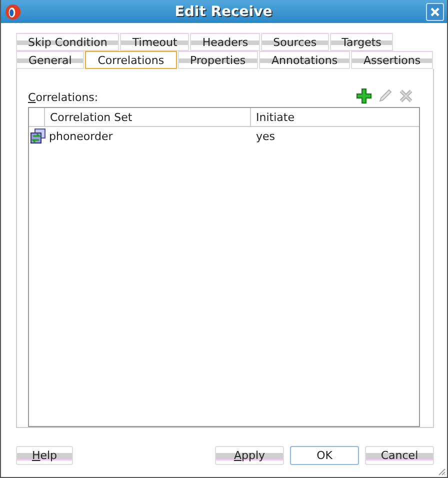  I want to click on tab: Properties, so click(218, 60).